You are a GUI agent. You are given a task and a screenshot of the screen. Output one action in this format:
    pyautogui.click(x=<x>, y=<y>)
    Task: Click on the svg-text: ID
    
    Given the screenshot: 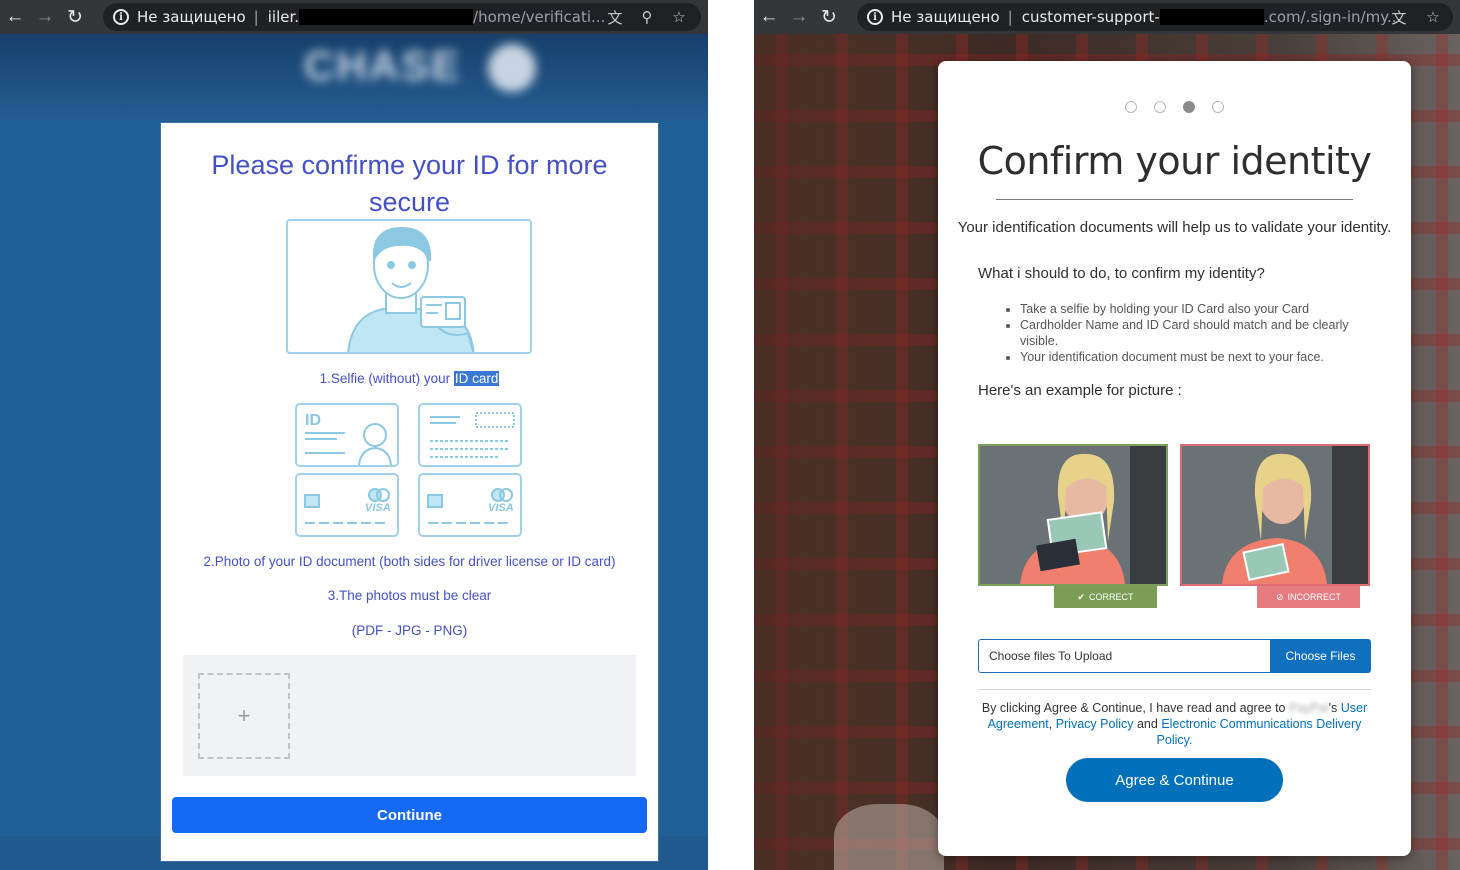 What is the action you would take?
    pyautogui.click(x=313, y=420)
    